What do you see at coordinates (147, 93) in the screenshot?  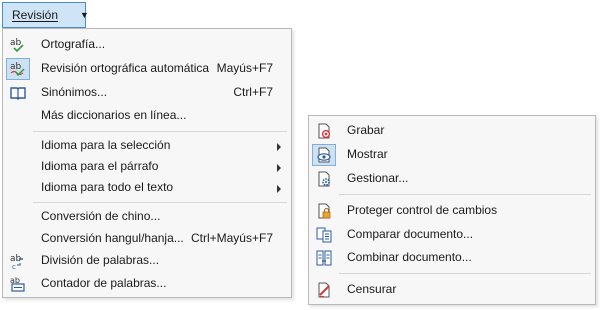 I see `menu-item-thesaurus: Sinónimos... Ctrl+F7` at bounding box center [147, 93].